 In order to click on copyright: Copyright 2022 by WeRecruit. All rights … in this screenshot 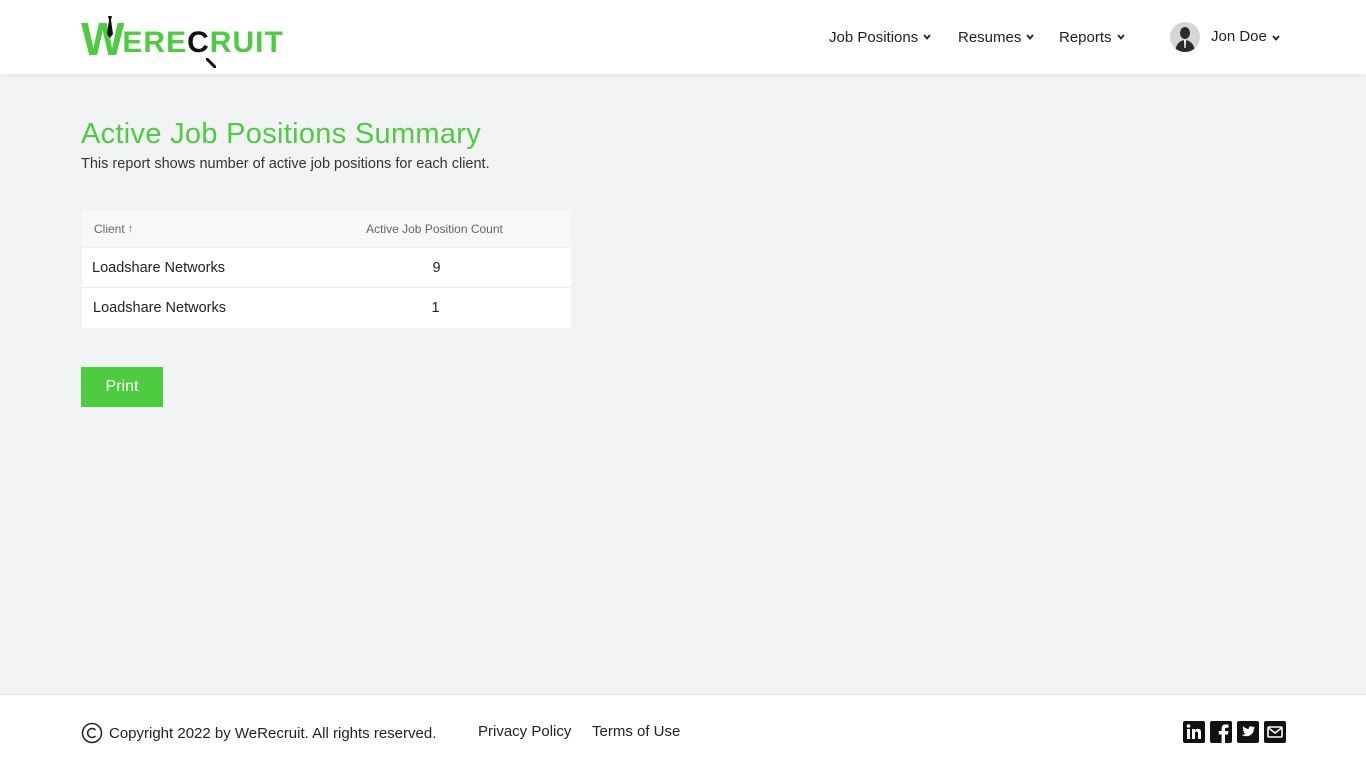, I will do `click(258, 733)`.